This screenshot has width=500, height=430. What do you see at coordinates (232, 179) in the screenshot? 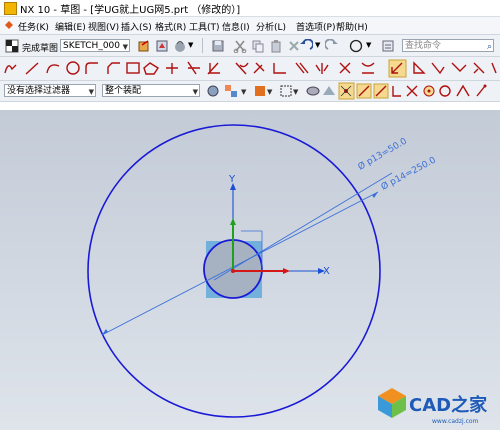
I see `y-axis-label: Y` at bounding box center [232, 179].